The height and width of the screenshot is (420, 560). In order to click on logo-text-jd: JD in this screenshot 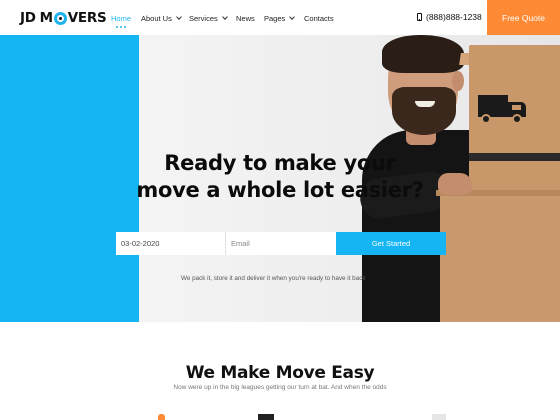, I will do `click(28, 18)`.